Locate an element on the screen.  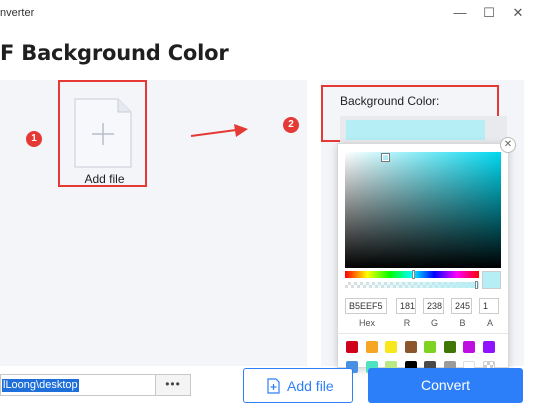
output-path-input: lLoong\desktop is located at coordinates (78, 385).